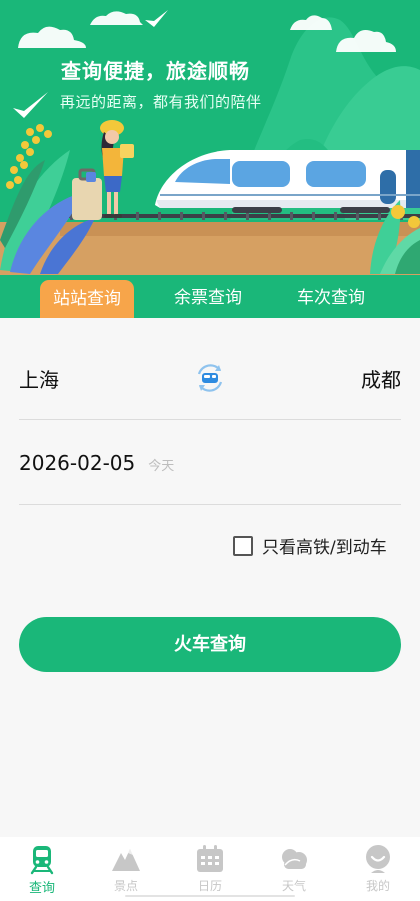 The image size is (420, 901). Describe the element at coordinates (243, 545) in the screenshot. I see `gaotie-checkbox` at that location.